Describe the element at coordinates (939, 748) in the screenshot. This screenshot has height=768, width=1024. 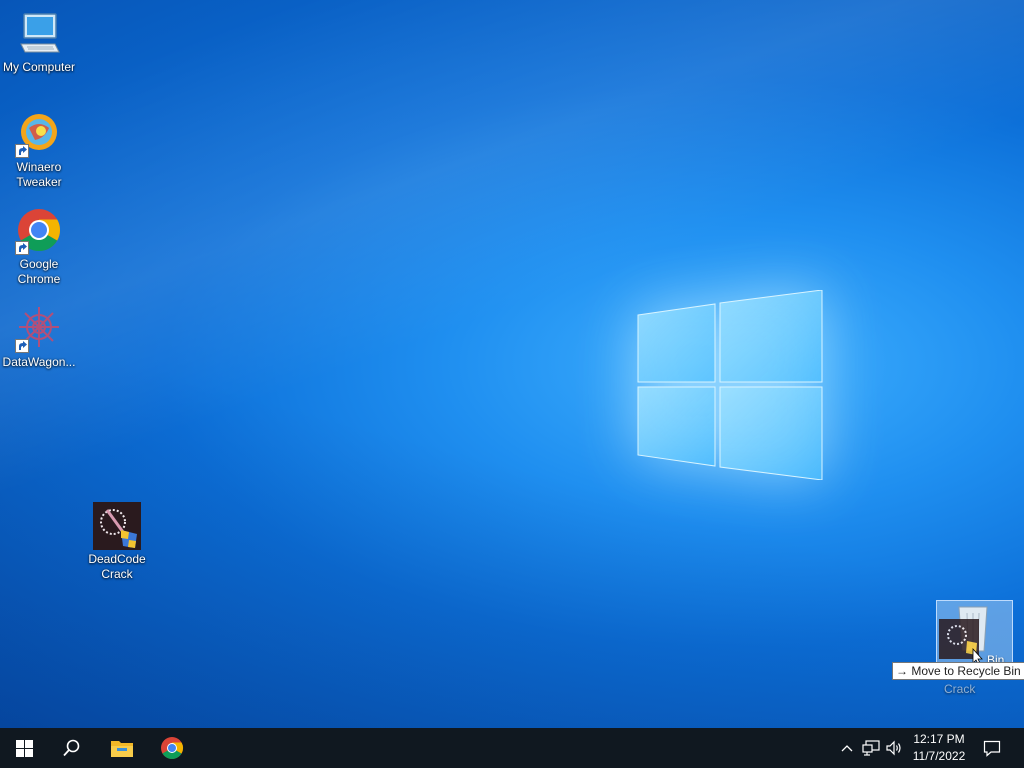
I see `taskbar-clock: 12:17 PM 11/7/2022` at that location.